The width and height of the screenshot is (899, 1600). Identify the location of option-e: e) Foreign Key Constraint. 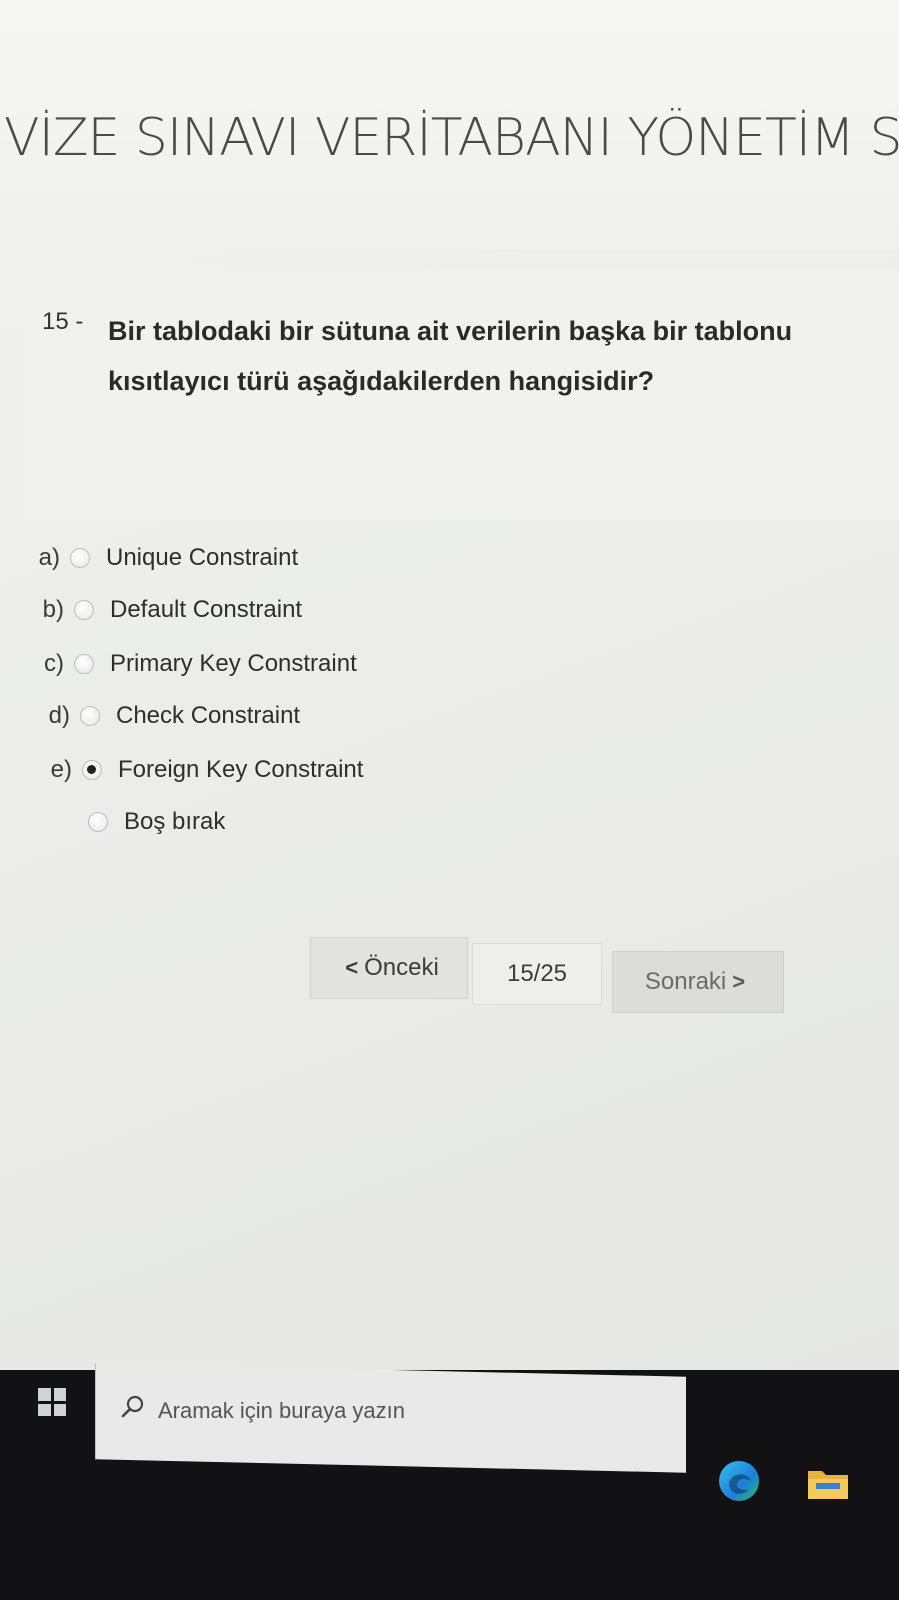
(203, 770).